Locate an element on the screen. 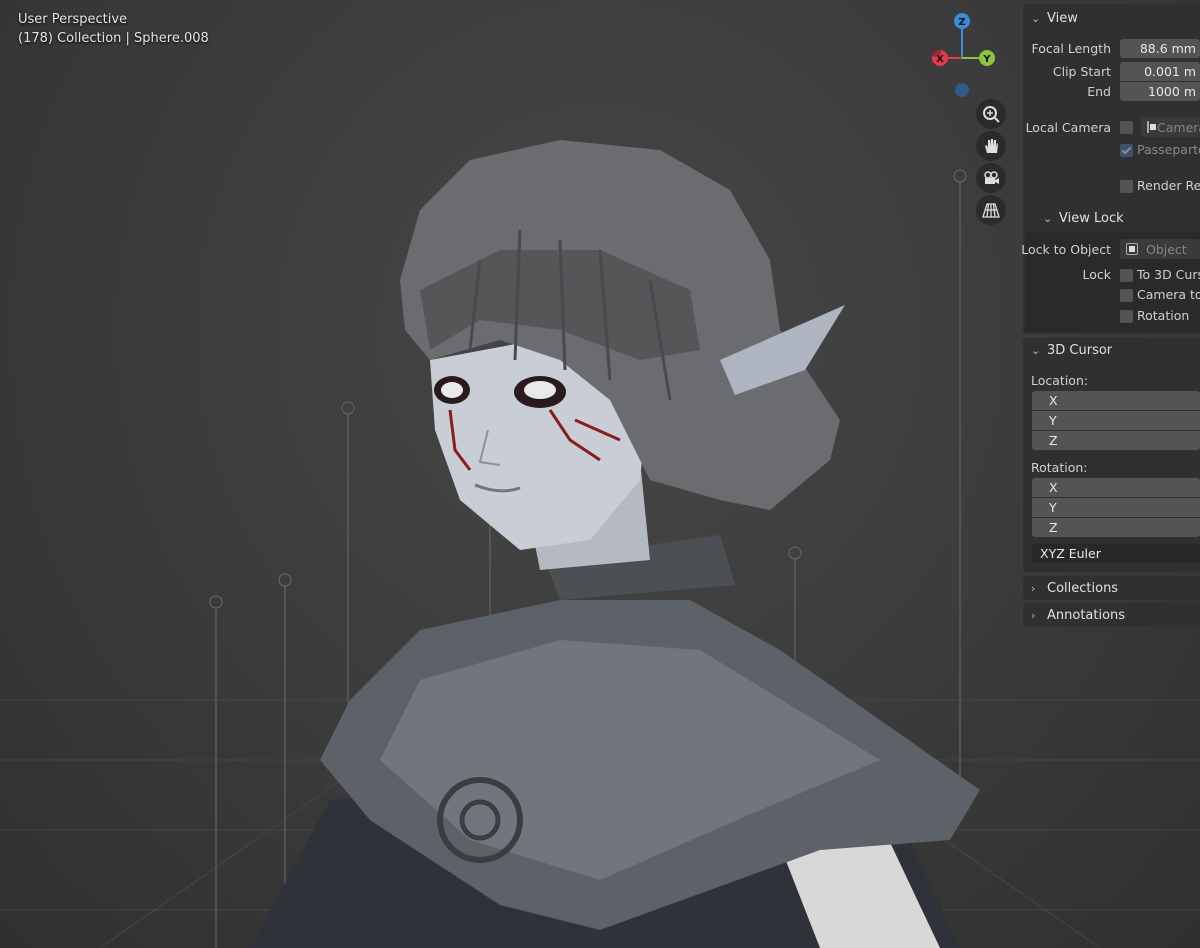 This screenshot has width=1200, height=948. rotation-mode-dropdown: XYZ Euler is located at coordinates (1116, 553).